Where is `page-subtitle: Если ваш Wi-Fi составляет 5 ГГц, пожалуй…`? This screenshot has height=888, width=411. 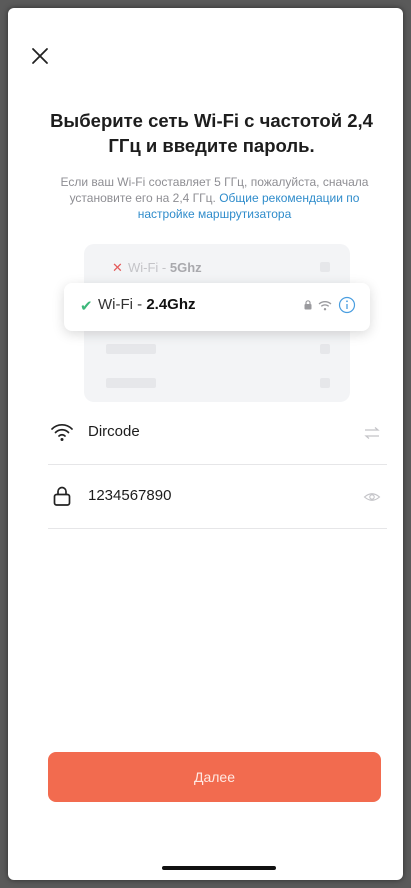 page-subtitle: Если ваш Wi-Fi составляет 5 ГГц, пожалуй… is located at coordinates (214, 198).